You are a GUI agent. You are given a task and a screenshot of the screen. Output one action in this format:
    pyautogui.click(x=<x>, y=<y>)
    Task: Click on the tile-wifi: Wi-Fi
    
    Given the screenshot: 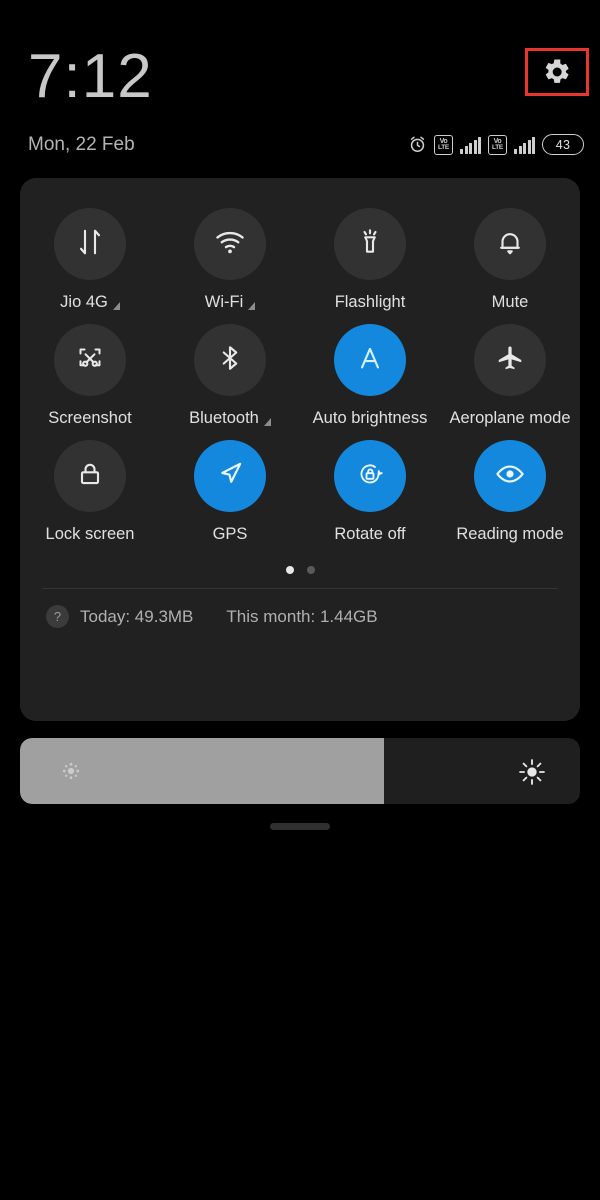 What is the action you would take?
    pyautogui.click(x=230, y=254)
    